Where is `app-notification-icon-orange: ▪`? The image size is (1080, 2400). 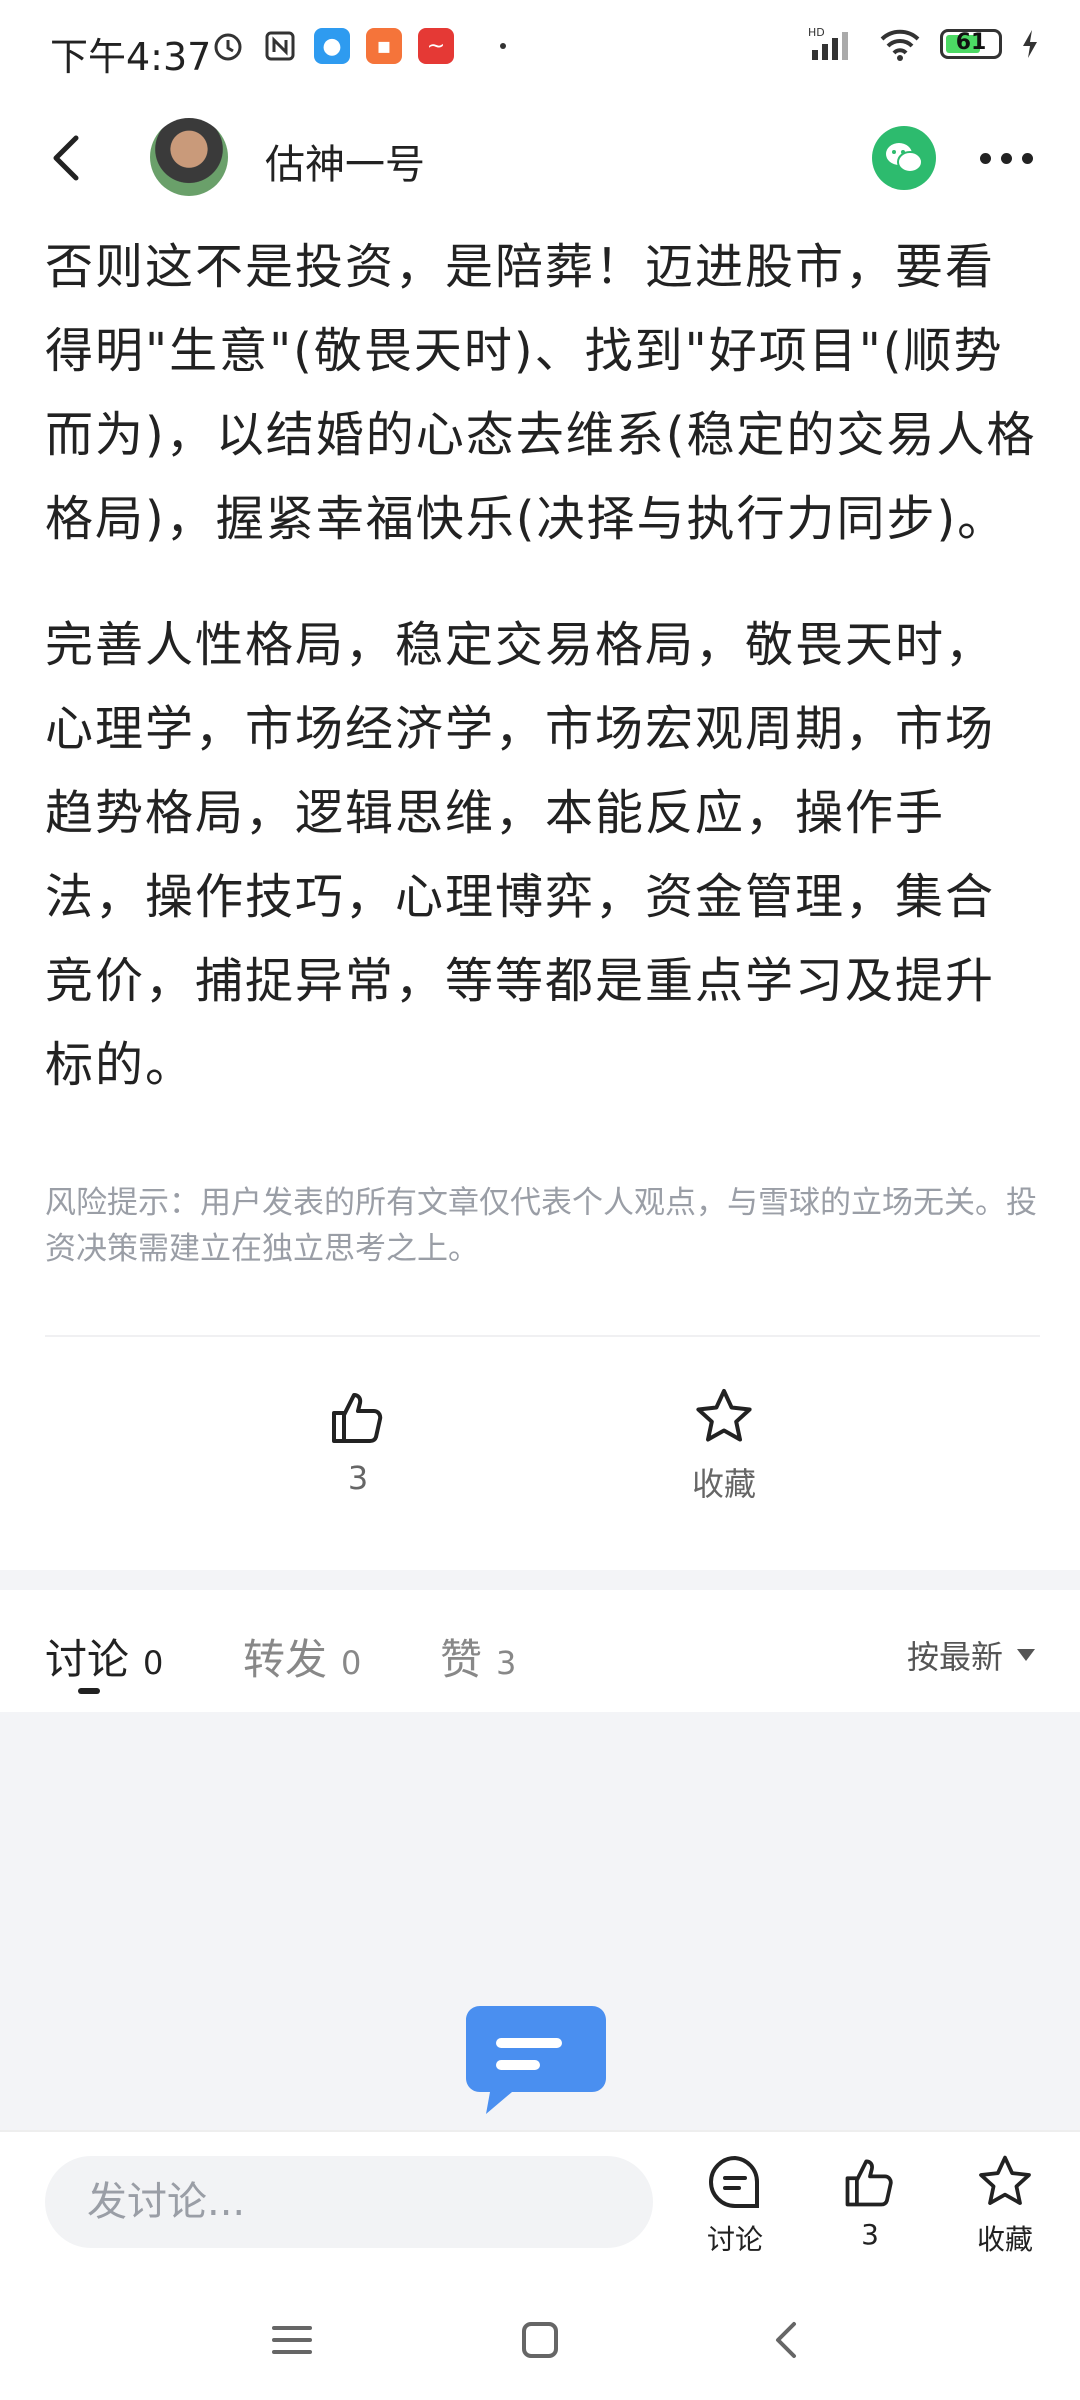 app-notification-icon-orange: ▪ is located at coordinates (384, 46).